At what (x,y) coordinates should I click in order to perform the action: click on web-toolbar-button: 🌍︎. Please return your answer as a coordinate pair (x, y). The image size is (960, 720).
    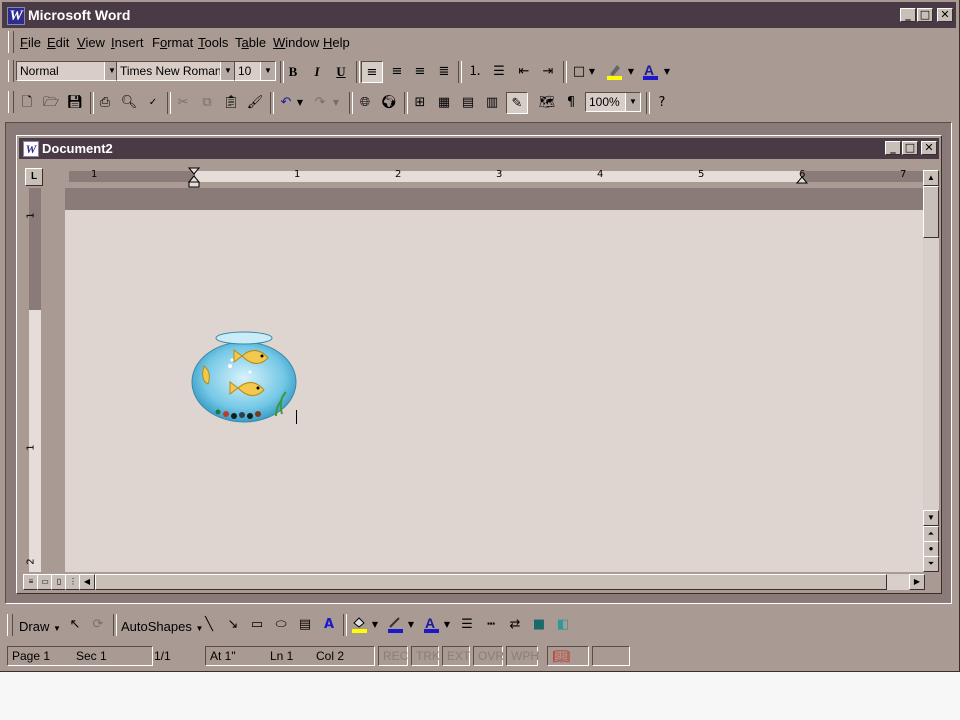
    Looking at the image, I should click on (389, 103).